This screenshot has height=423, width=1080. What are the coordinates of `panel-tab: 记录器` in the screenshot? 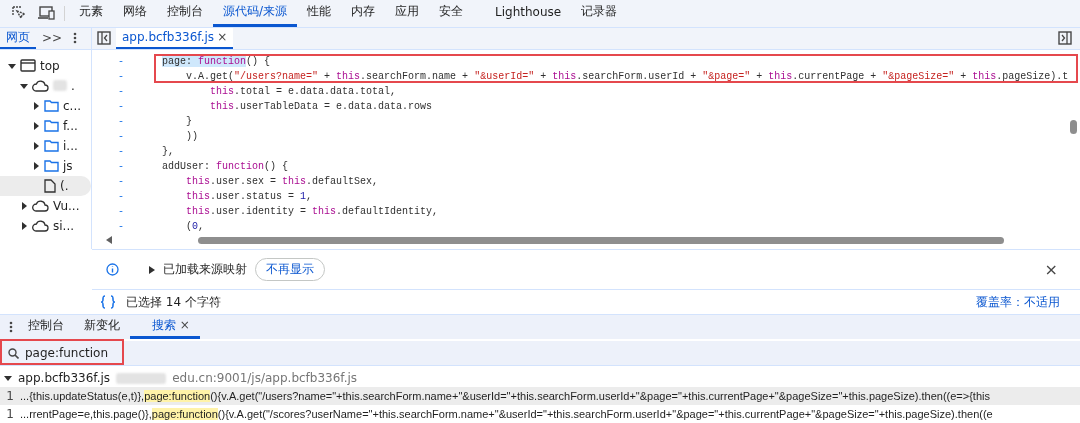 It's located at (599, 13).